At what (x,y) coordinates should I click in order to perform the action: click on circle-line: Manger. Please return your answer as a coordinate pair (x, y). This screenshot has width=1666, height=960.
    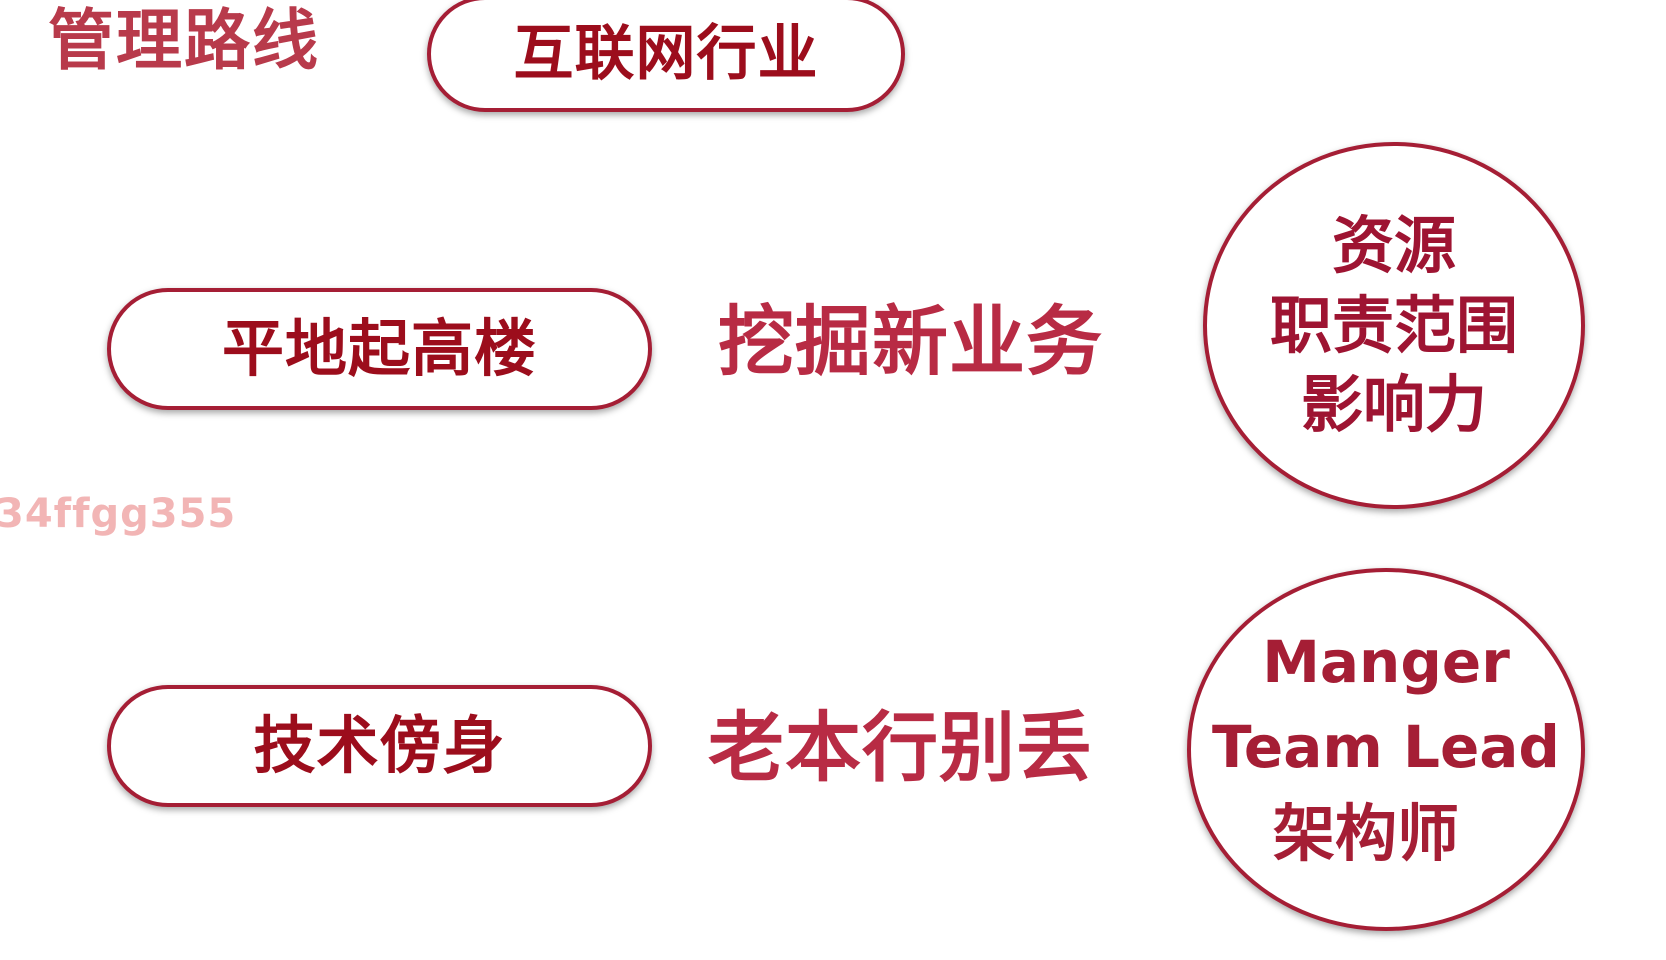
    Looking at the image, I should click on (1386, 662).